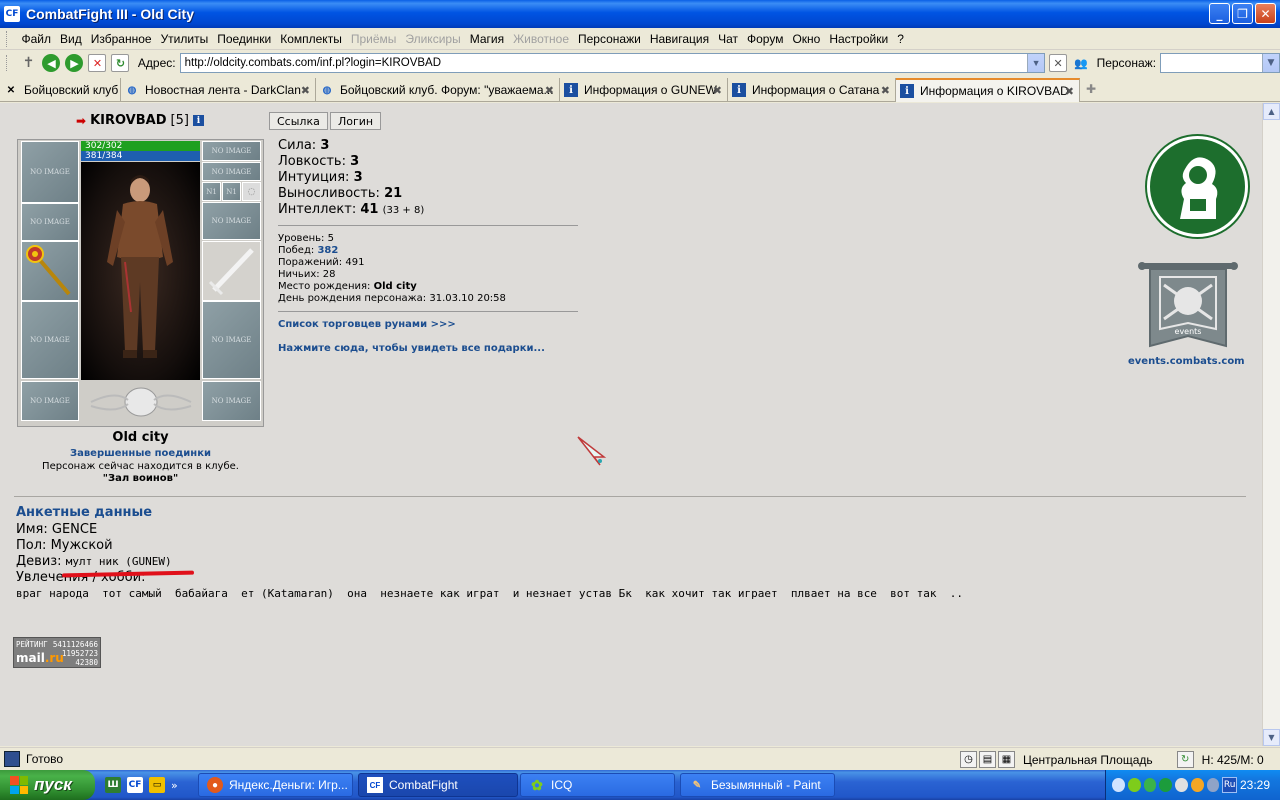 The width and height of the screenshot is (1280, 800). What do you see at coordinates (29, 63) in the screenshot?
I see `pin-icon: ✝` at bounding box center [29, 63].